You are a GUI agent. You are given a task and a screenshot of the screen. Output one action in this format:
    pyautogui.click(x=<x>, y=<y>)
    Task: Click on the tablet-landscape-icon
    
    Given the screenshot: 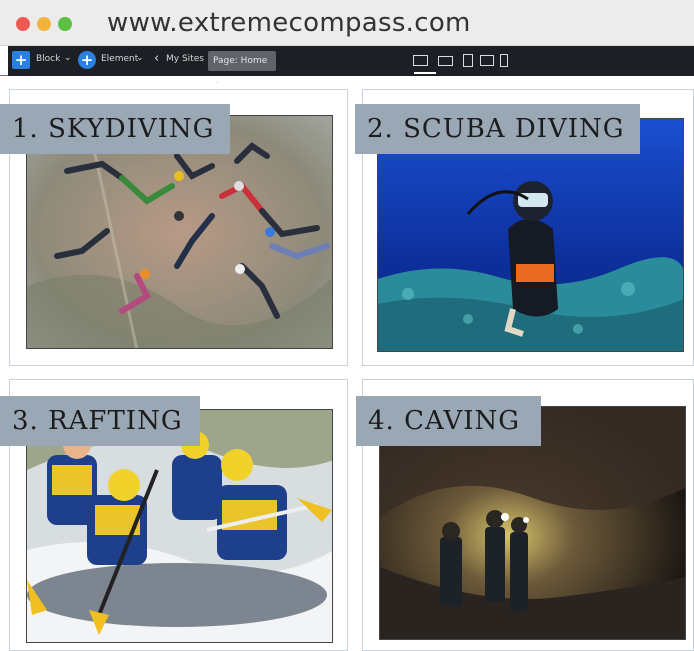 What is the action you would take?
    pyautogui.click(x=487, y=60)
    